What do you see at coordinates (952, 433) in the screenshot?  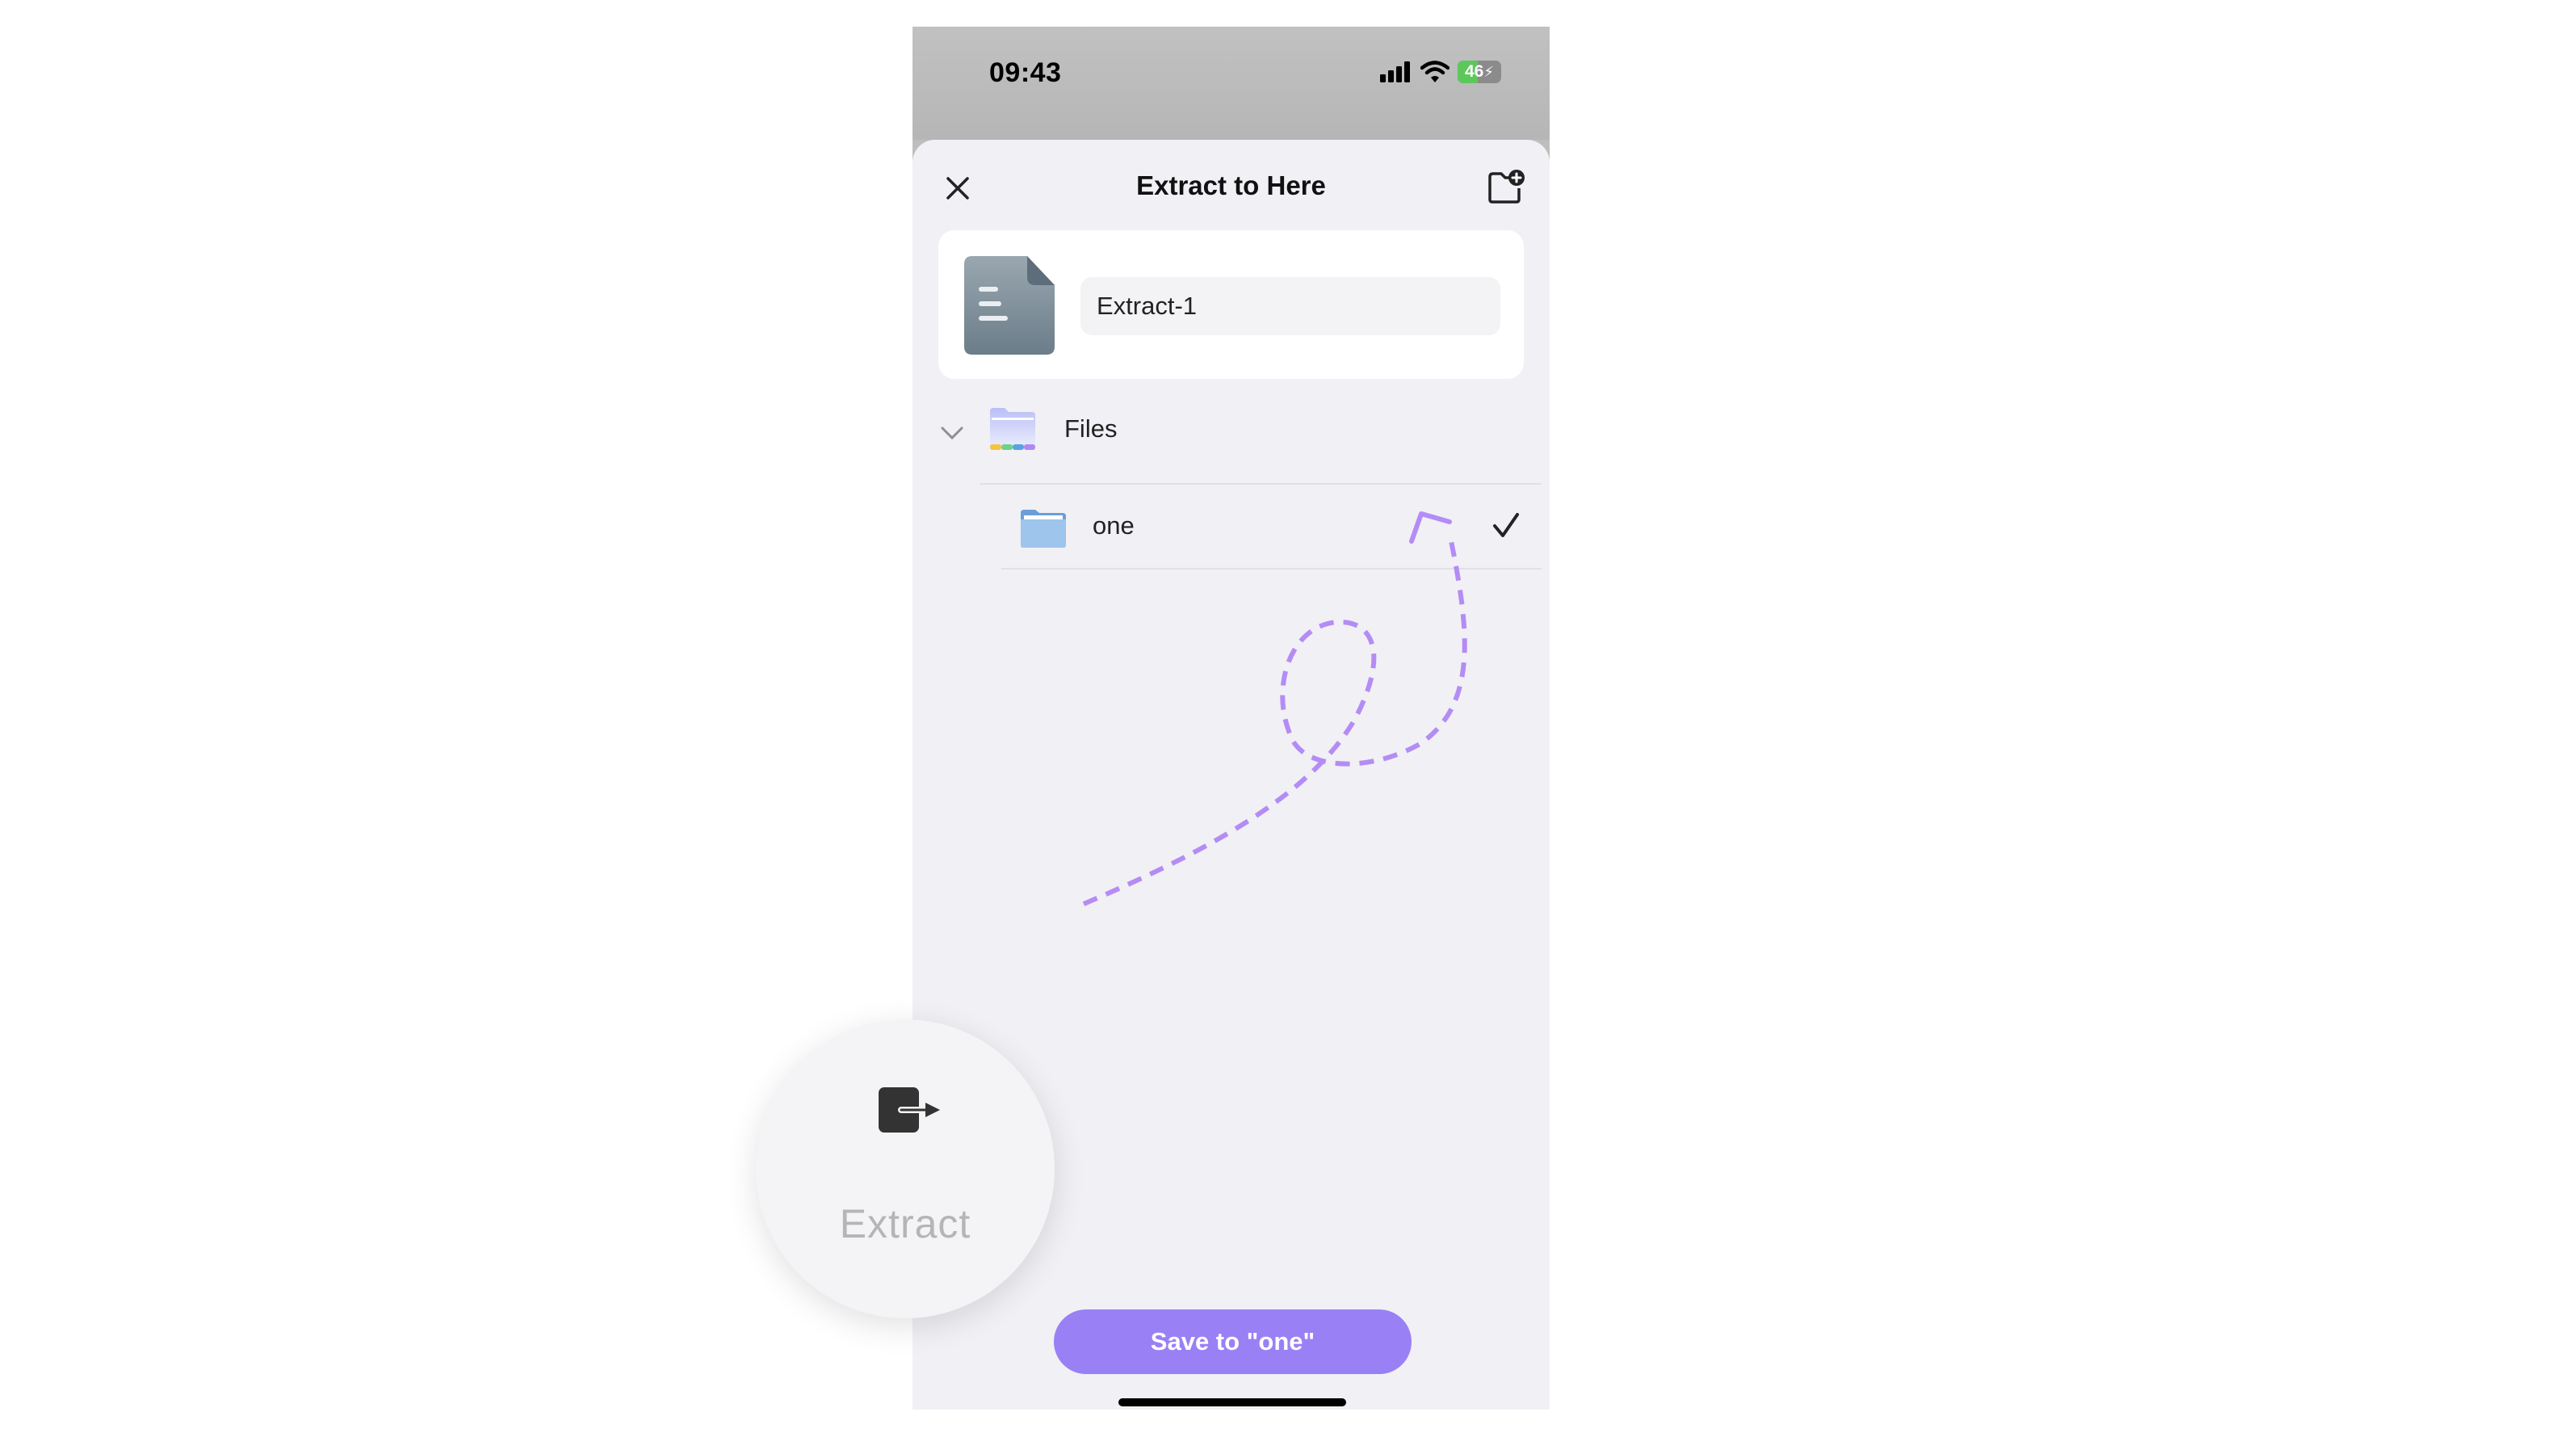 I see `chevron-down-icon` at bounding box center [952, 433].